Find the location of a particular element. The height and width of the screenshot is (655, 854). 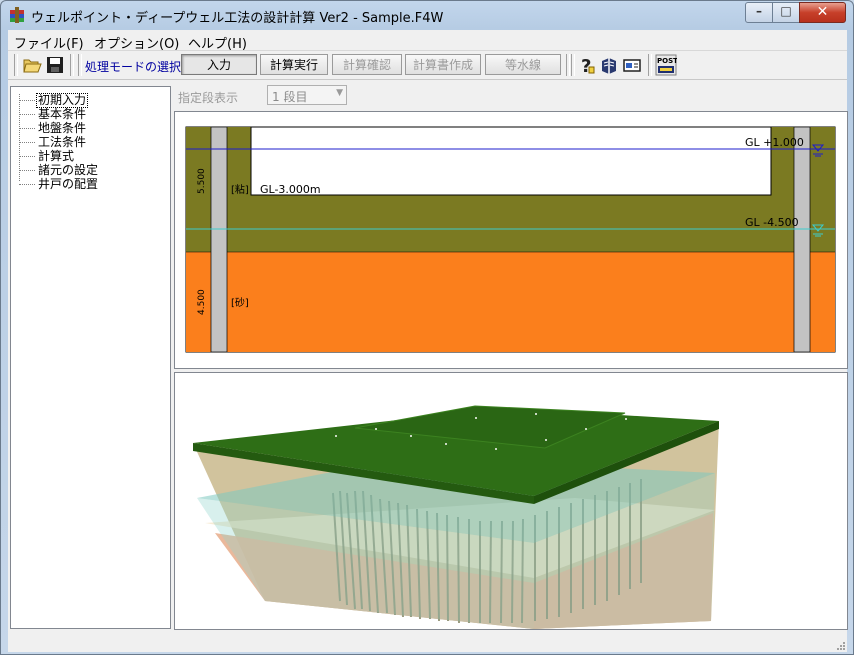

right-well-pile is located at coordinates (802, 239).